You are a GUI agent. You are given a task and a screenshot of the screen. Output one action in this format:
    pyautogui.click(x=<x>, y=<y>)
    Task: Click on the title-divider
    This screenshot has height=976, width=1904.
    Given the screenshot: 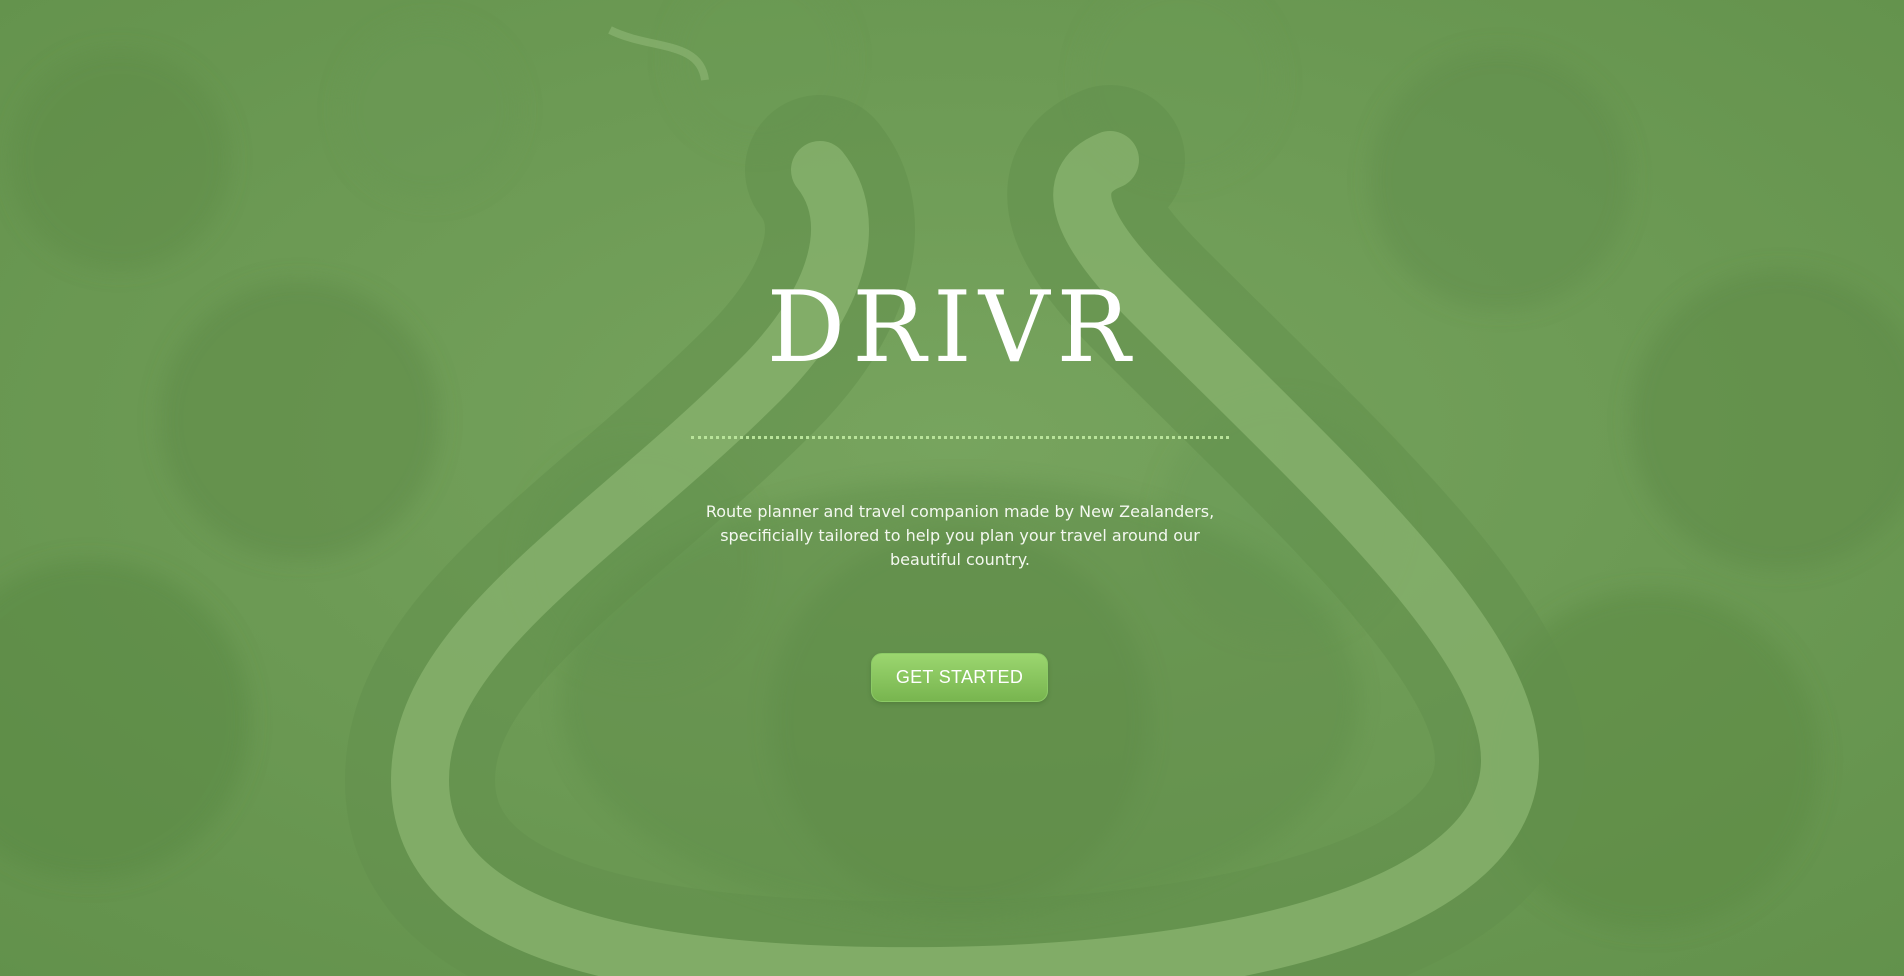 What is the action you would take?
    pyautogui.click(x=960, y=437)
    